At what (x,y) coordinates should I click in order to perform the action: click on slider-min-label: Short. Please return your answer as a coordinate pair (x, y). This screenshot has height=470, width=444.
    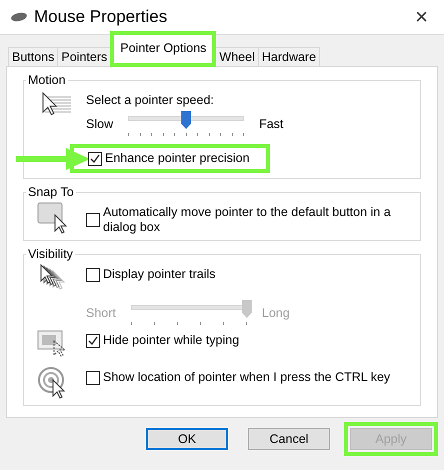
    Looking at the image, I should click on (101, 313).